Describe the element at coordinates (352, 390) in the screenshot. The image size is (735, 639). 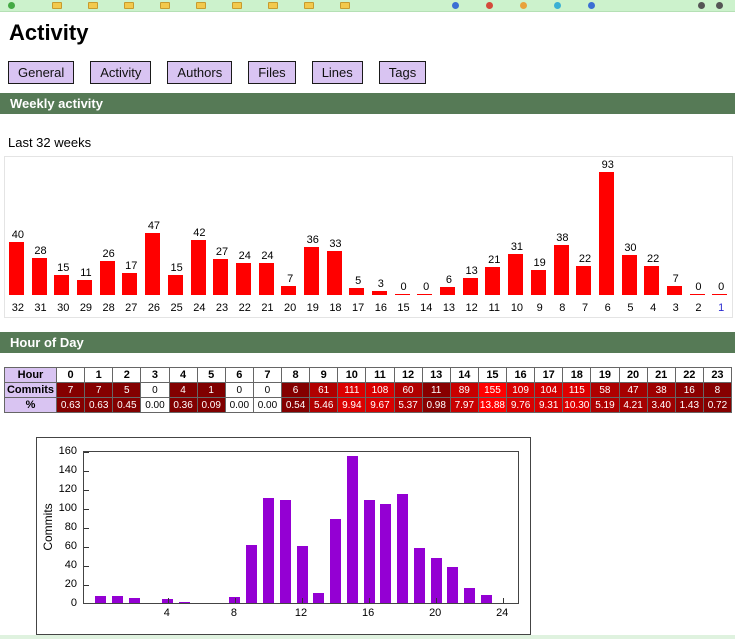
I see `commits-cell: 111` at that location.